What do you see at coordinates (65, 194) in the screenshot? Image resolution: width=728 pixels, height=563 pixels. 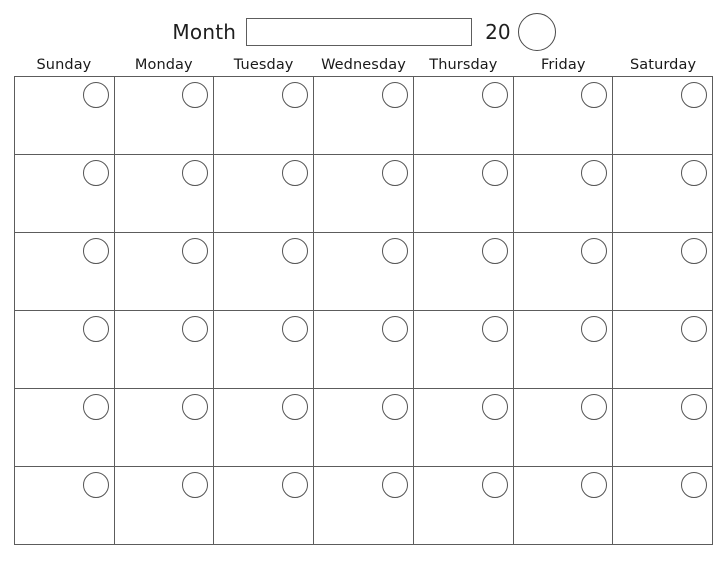 I see `calendar-day-cell-sunday-week2` at bounding box center [65, 194].